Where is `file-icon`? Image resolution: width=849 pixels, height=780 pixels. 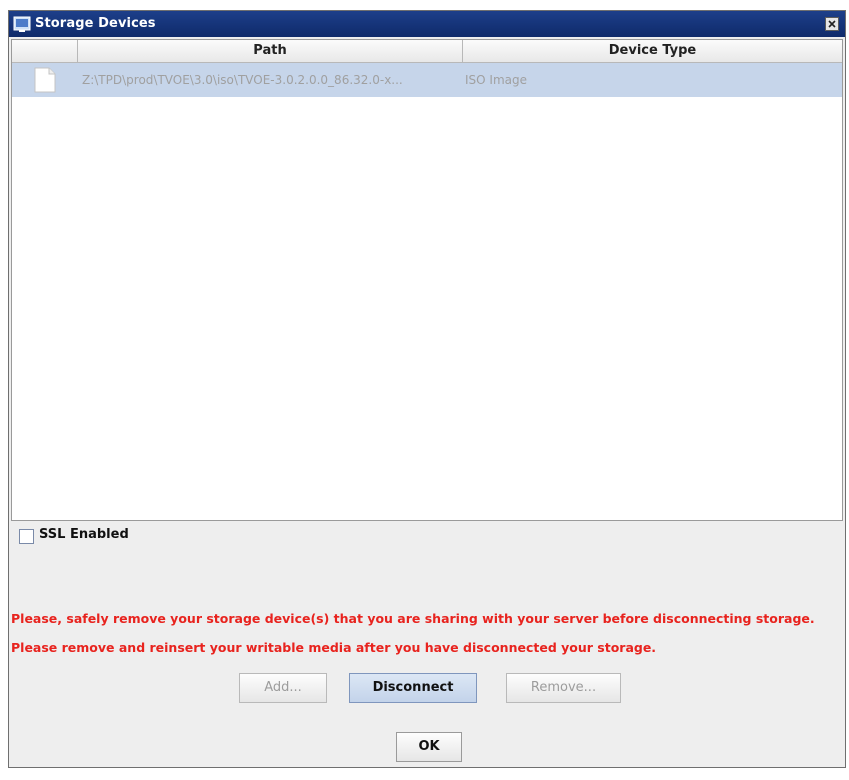
file-icon is located at coordinates (45, 80).